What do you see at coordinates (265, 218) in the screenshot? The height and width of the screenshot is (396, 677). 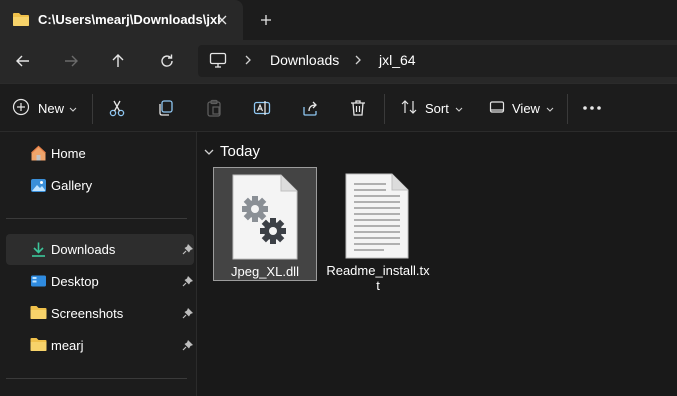 I see `dll-file-icon` at bounding box center [265, 218].